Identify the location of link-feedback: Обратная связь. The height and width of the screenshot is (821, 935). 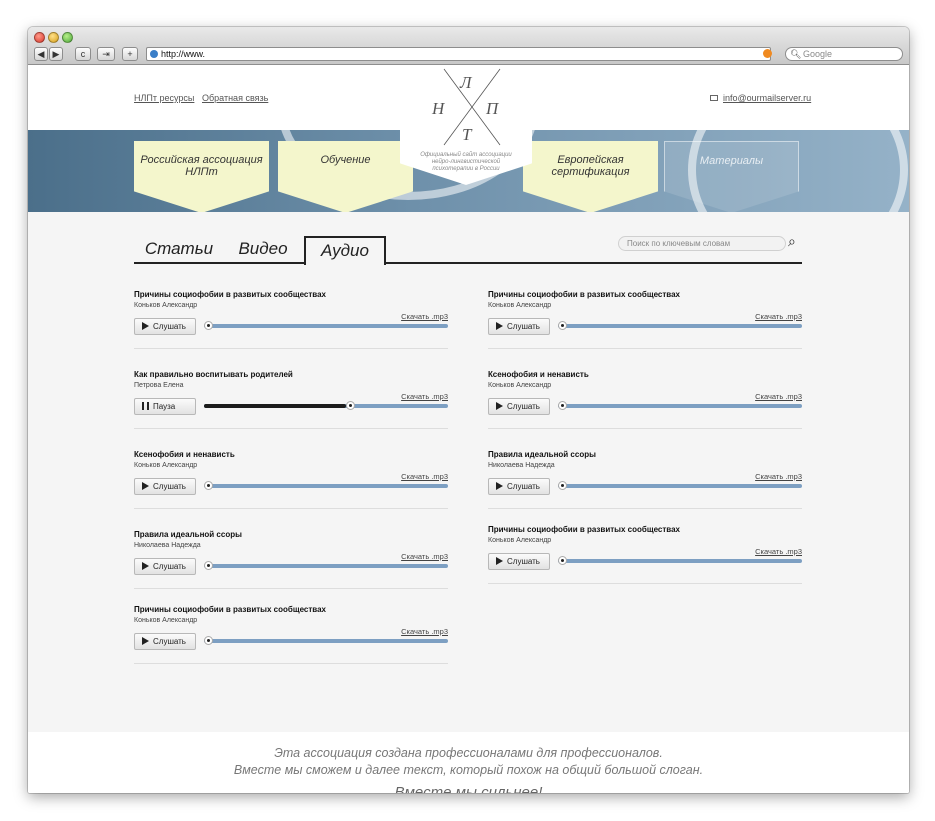
(235, 98).